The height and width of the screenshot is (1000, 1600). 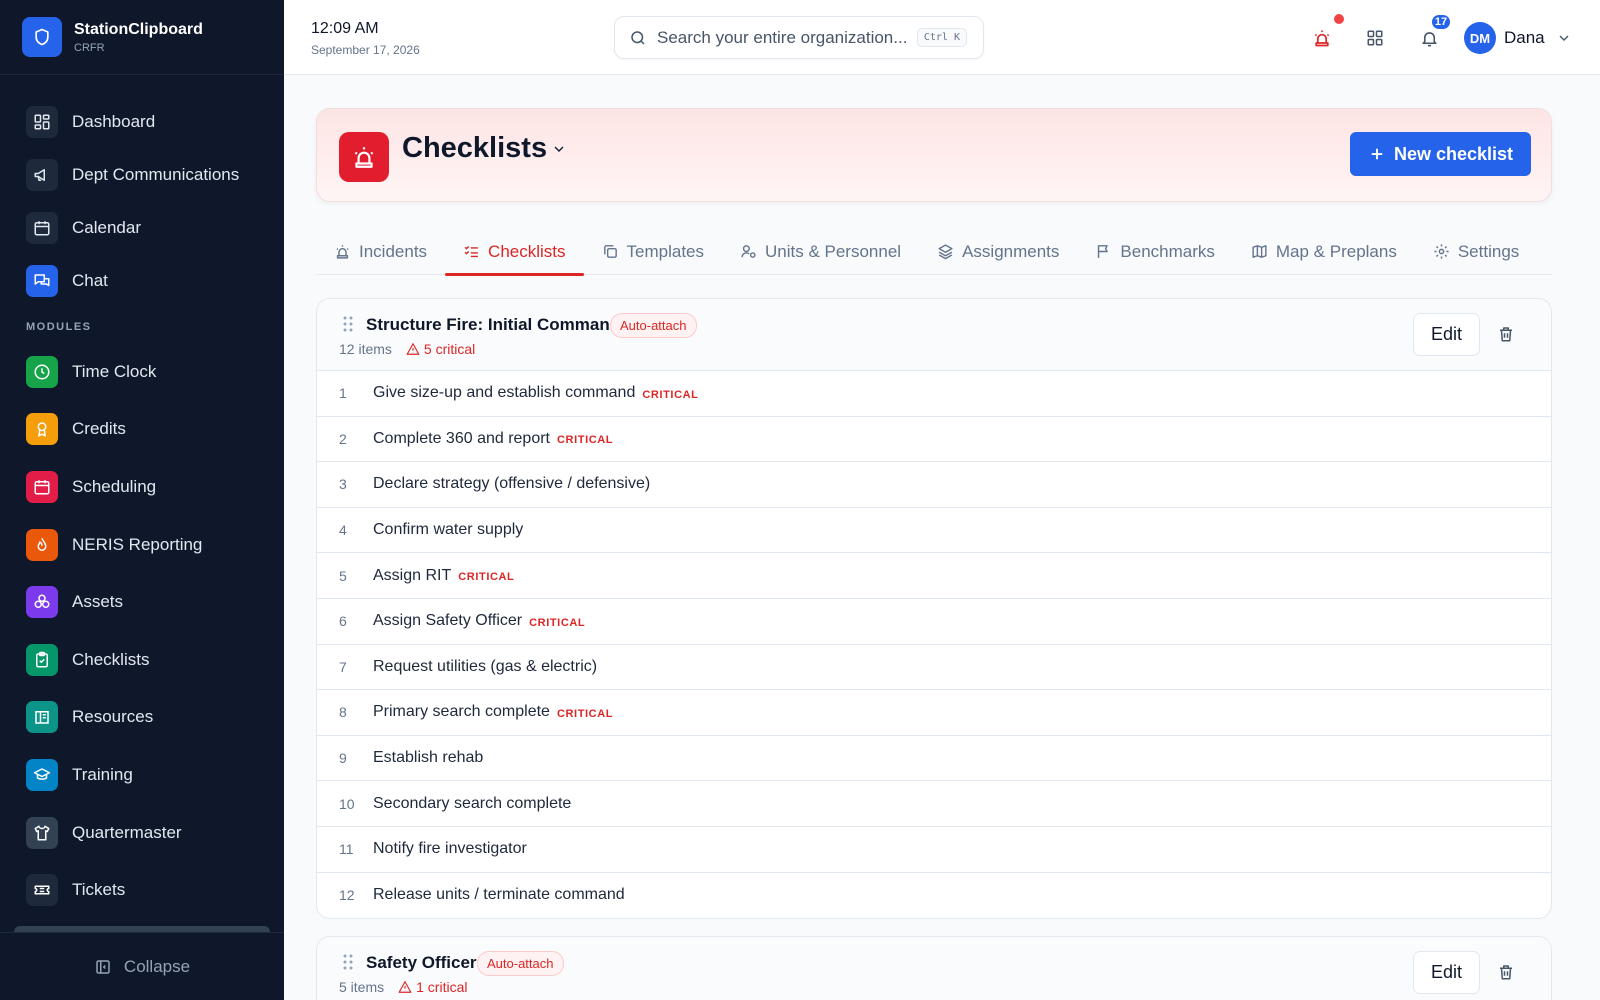 What do you see at coordinates (343, 575) in the screenshot?
I see `item-number: 5` at bounding box center [343, 575].